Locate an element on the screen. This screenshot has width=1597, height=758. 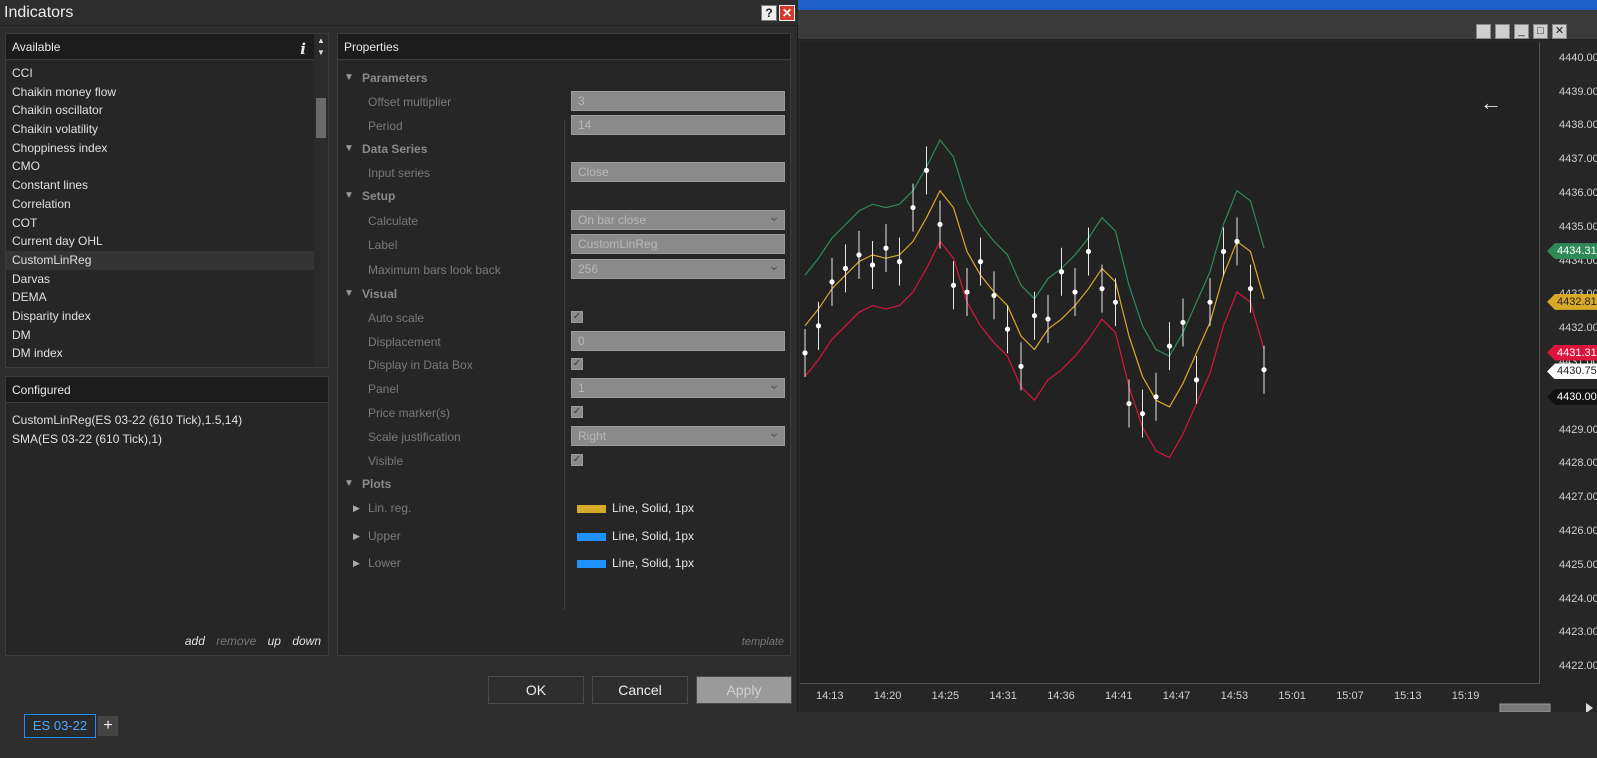
chart-titlebar: _ □ ✕ is located at coordinates (1197, 25).